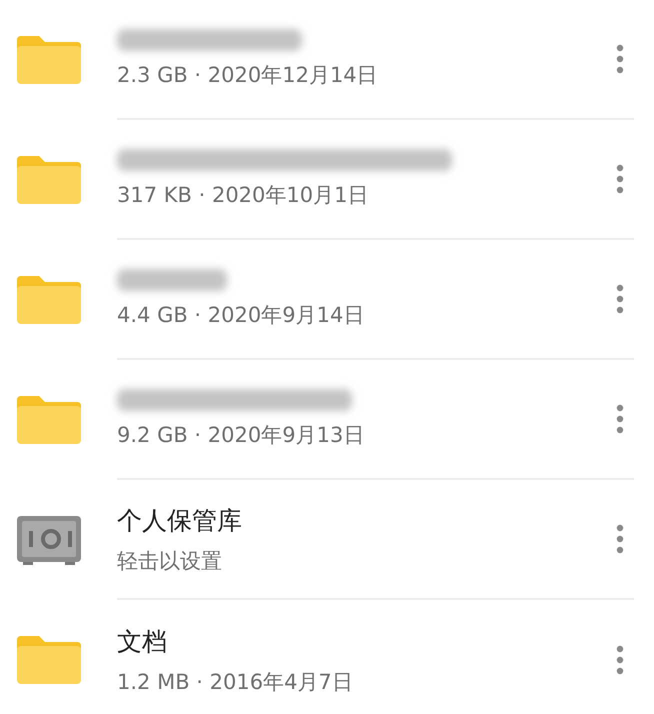  What do you see at coordinates (49, 540) in the screenshot?
I see `safe-icon` at bounding box center [49, 540].